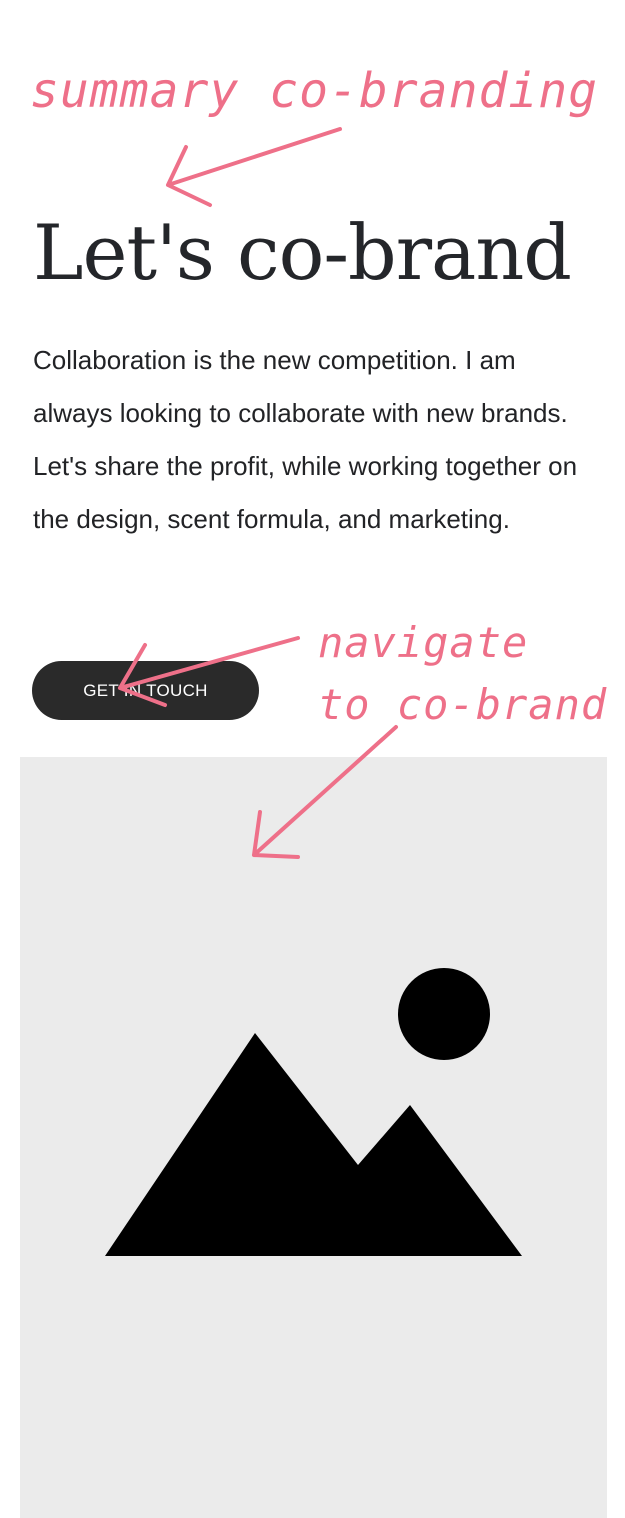 The height and width of the screenshot is (1518, 625). I want to click on sun-shape, so click(444, 1014).